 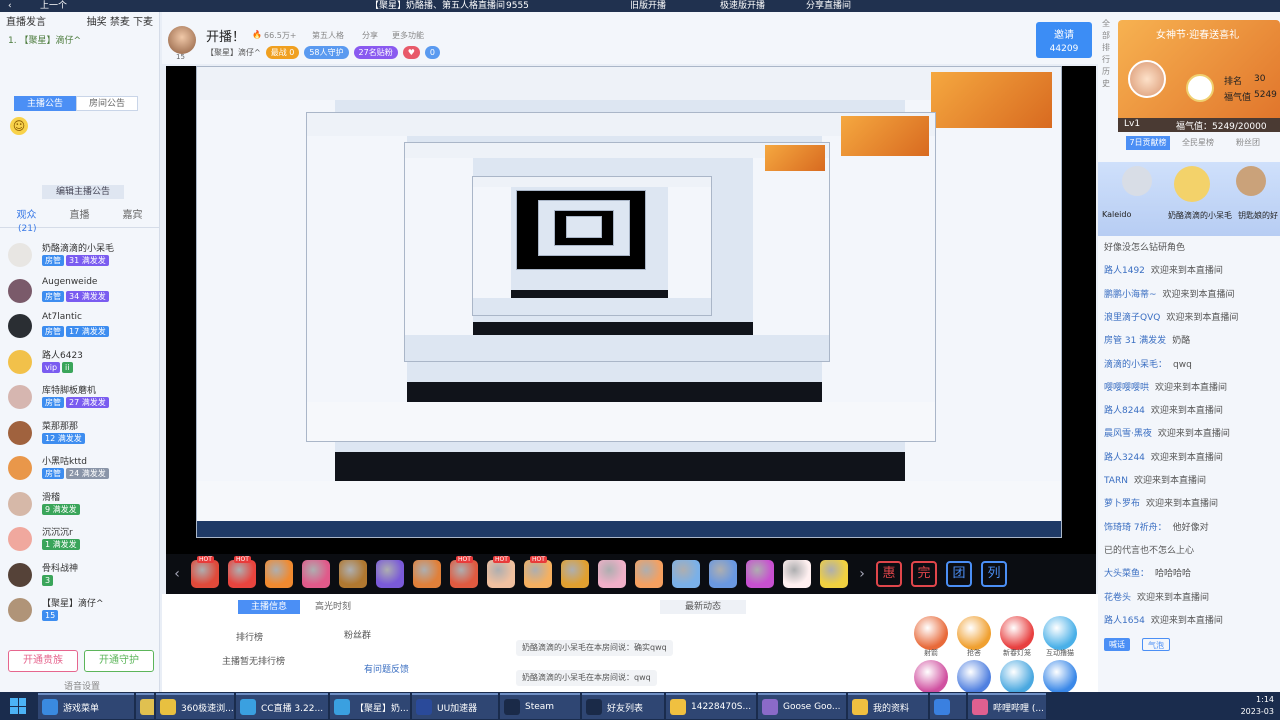 I want to click on coupon-icon: 惠, so click(x=889, y=574).